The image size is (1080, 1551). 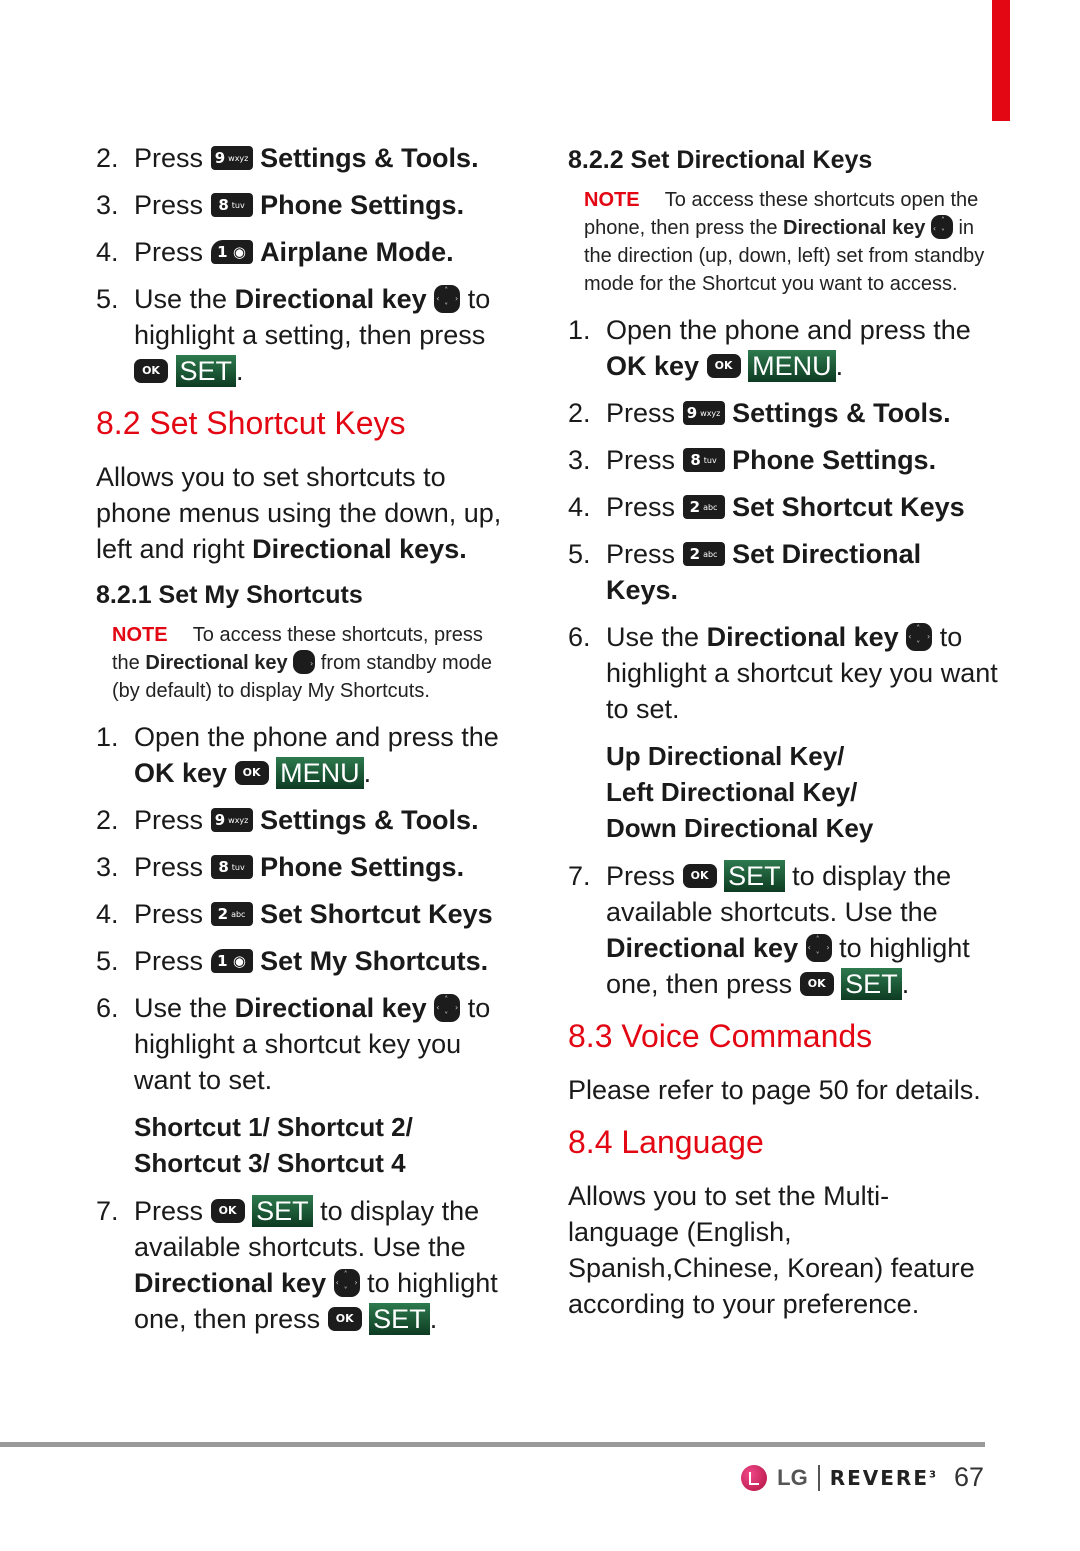 I want to click on directional-key-icon: ›, so click(x=304, y=661).